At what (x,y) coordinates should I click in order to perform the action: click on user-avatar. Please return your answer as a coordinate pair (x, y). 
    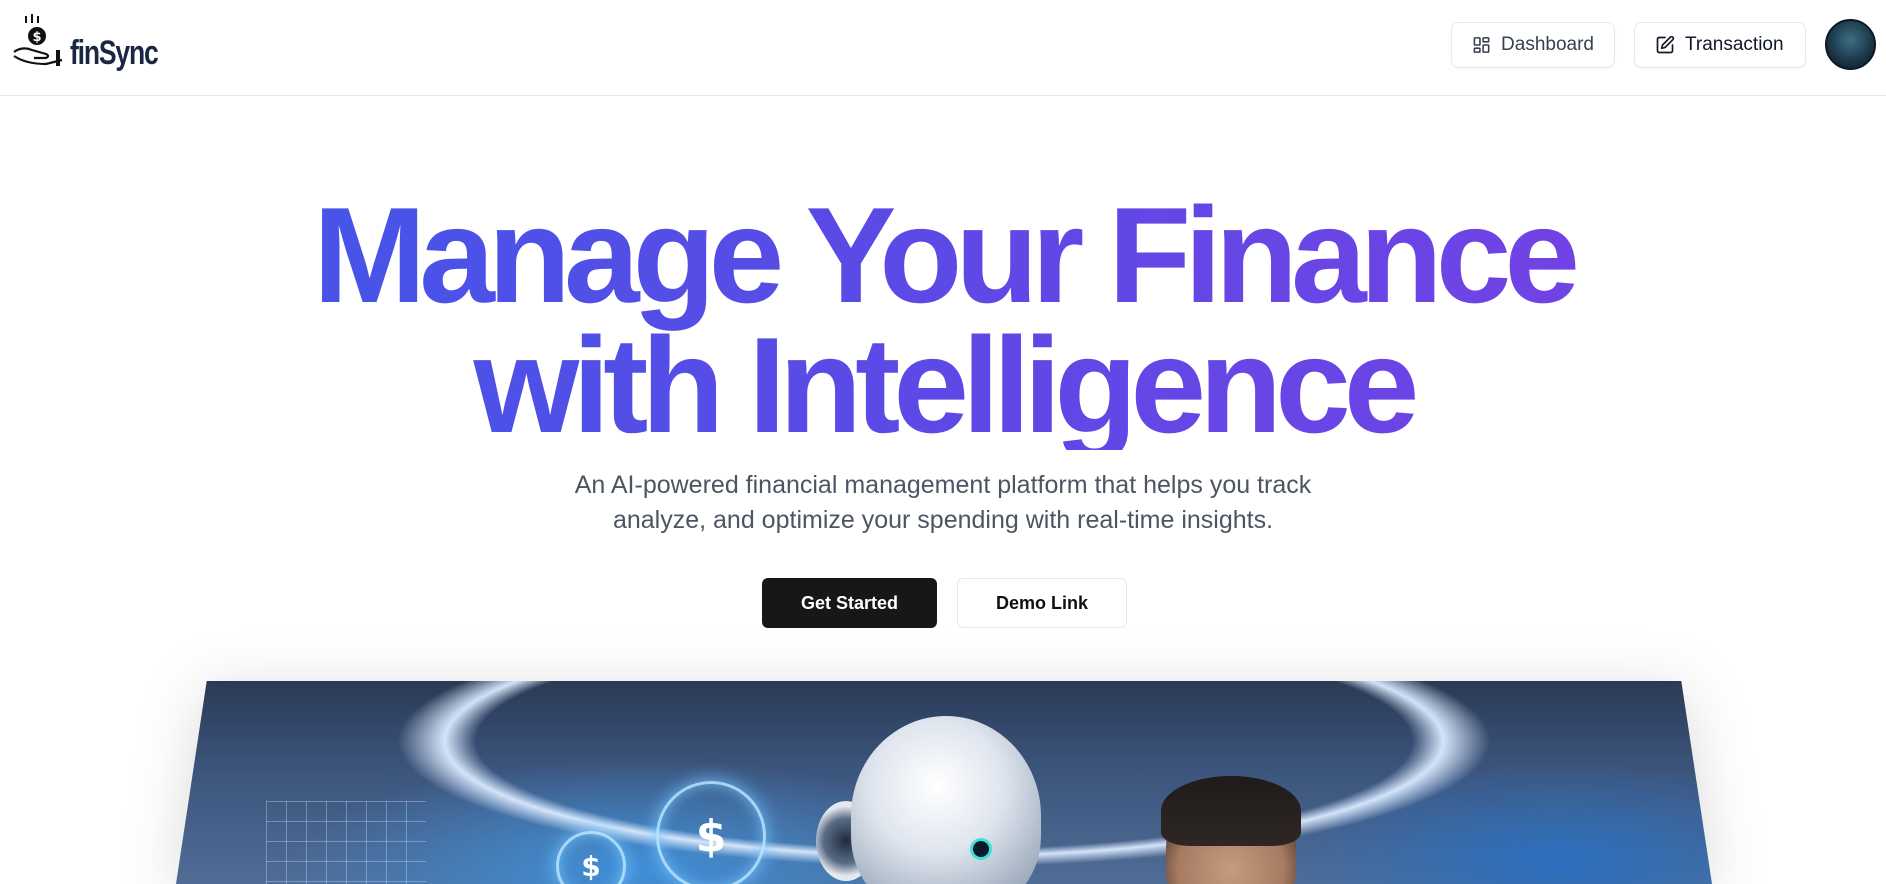
    Looking at the image, I should click on (1850, 44).